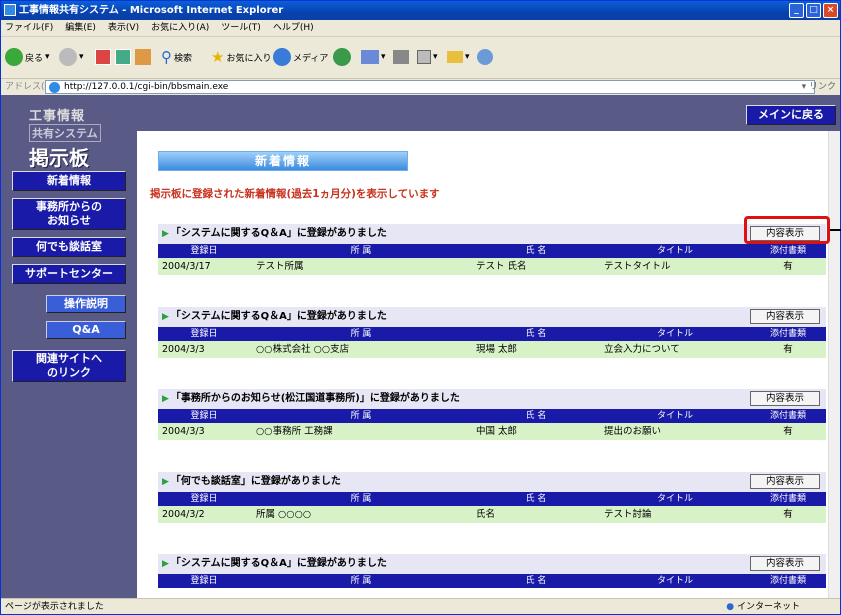  I want to click on search-button: ⚲ 検索, so click(176, 57).